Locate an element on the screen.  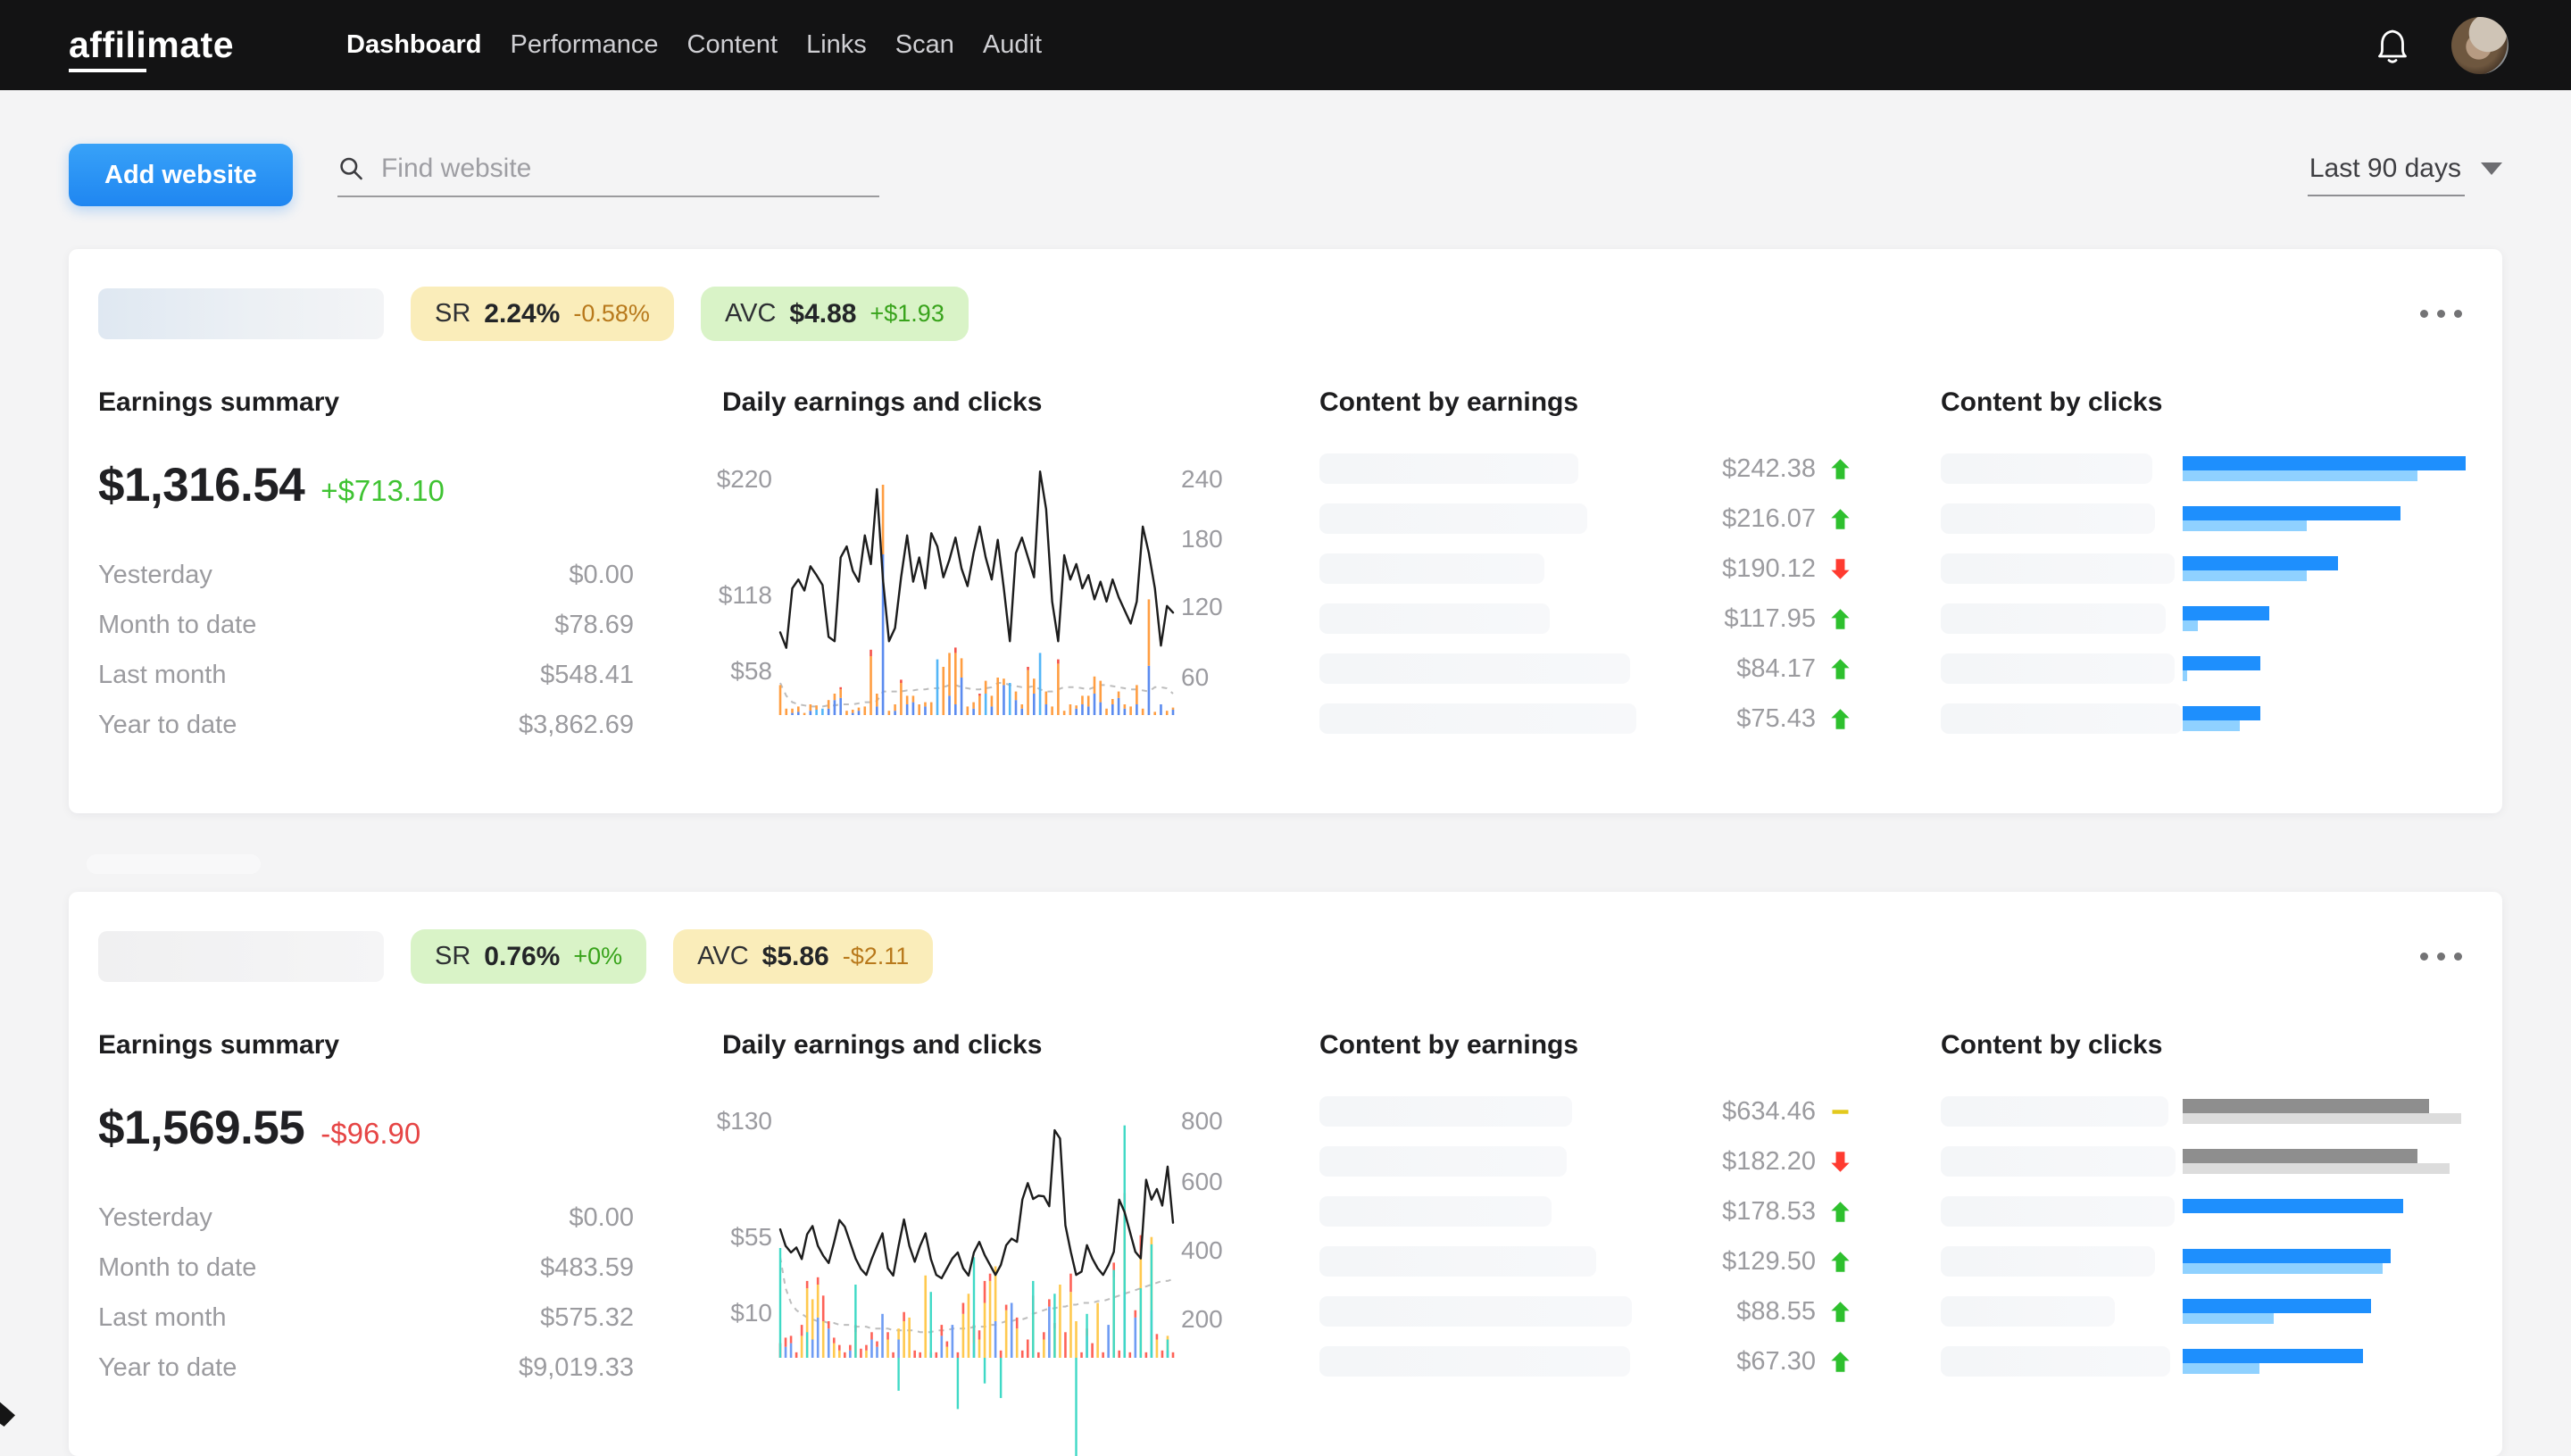
nav-item-links: Links is located at coordinates (836, 45).